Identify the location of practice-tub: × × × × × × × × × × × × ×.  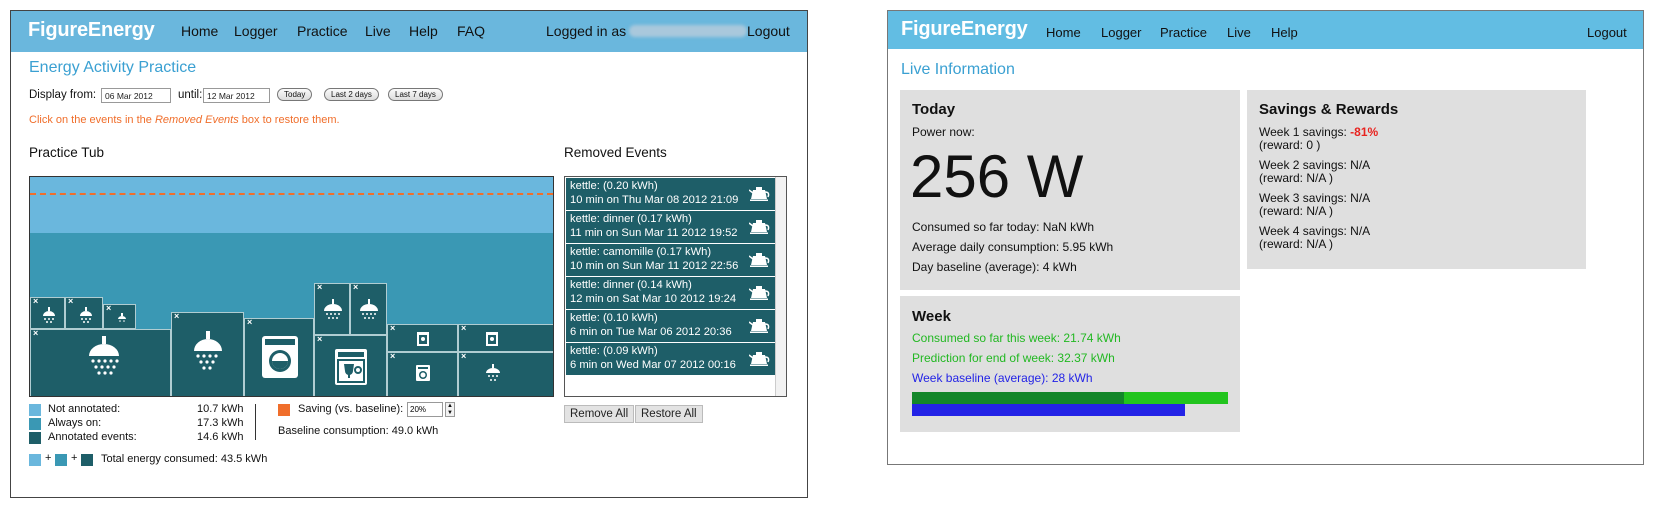
(291, 286).